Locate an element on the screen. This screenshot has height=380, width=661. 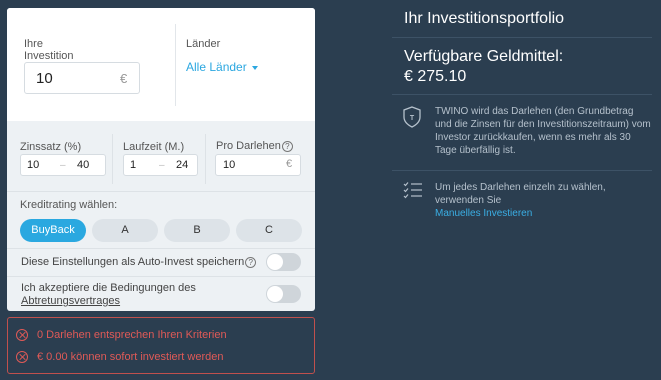
top-divider is located at coordinates (175, 65).